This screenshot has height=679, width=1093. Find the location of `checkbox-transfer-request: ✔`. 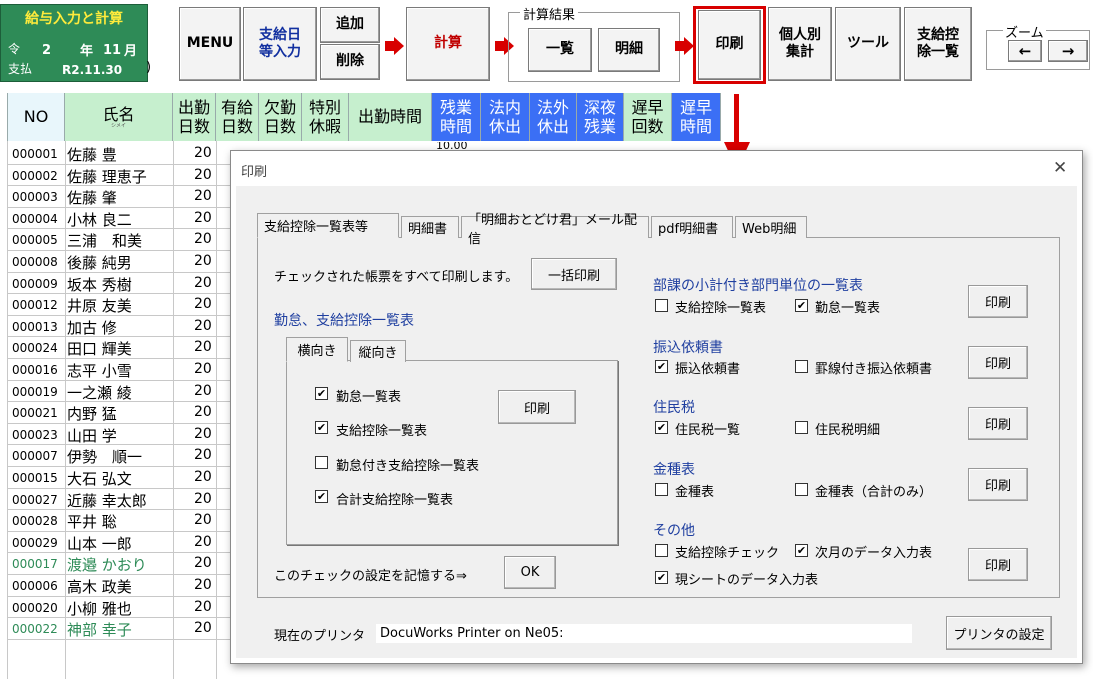

checkbox-transfer-request: ✔ is located at coordinates (661, 366).